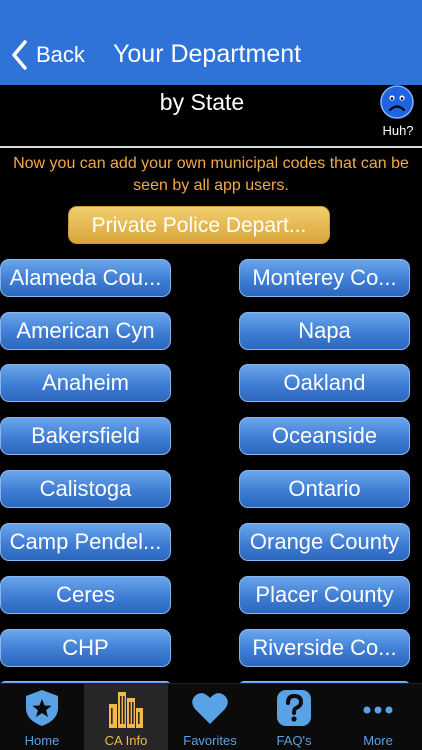 This screenshot has height=750, width=422. What do you see at coordinates (324, 489) in the screenshot?
I see `department-button: Ontario` at bounding box center [324, 489].